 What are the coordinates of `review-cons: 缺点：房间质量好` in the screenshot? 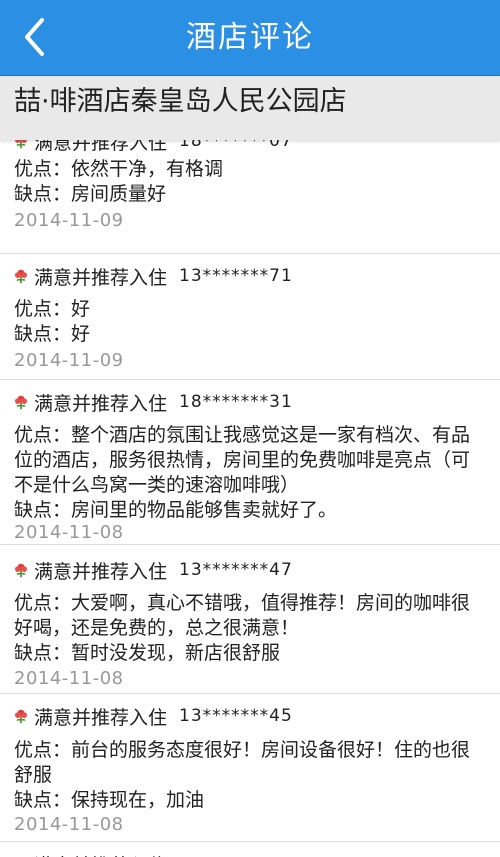 It's located at (90, 194).